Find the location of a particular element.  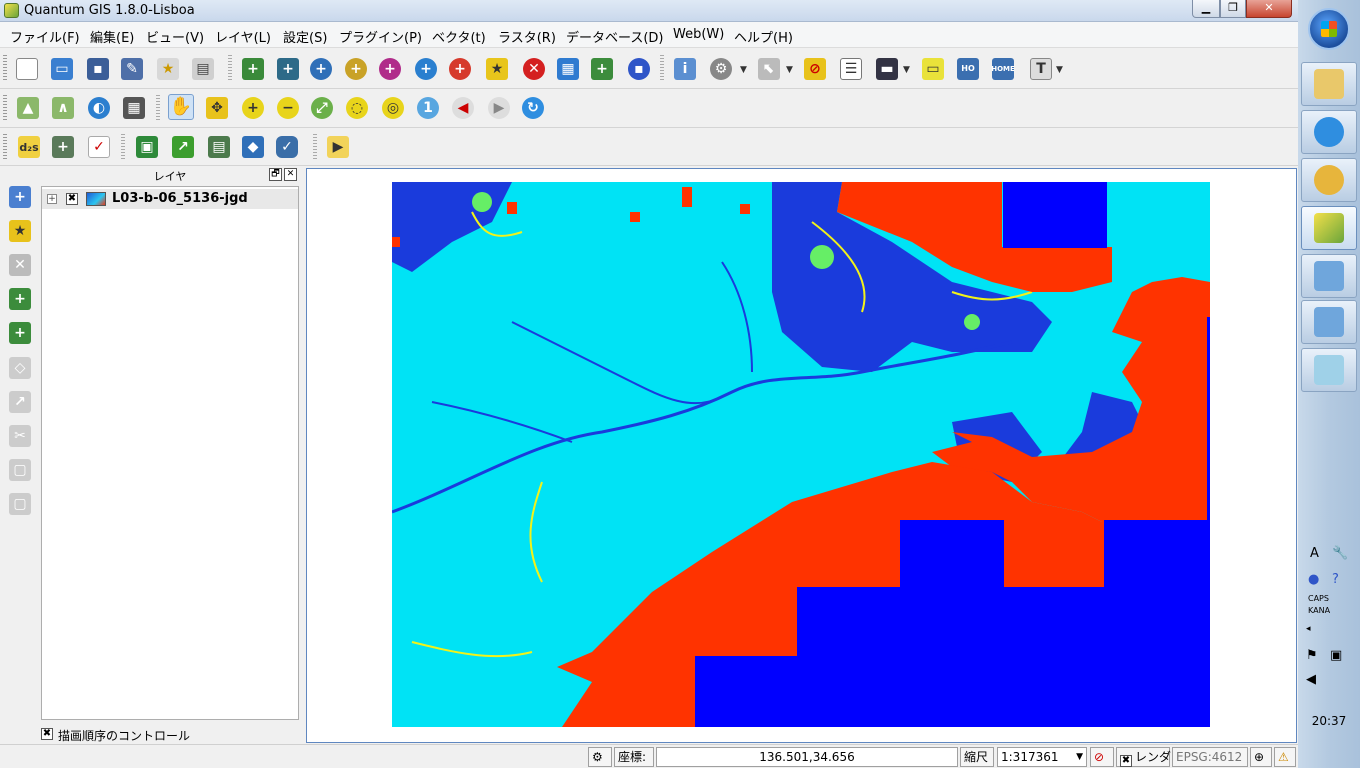

pan-to-selection-icon: ✥ is located at coordinates (217, 108).